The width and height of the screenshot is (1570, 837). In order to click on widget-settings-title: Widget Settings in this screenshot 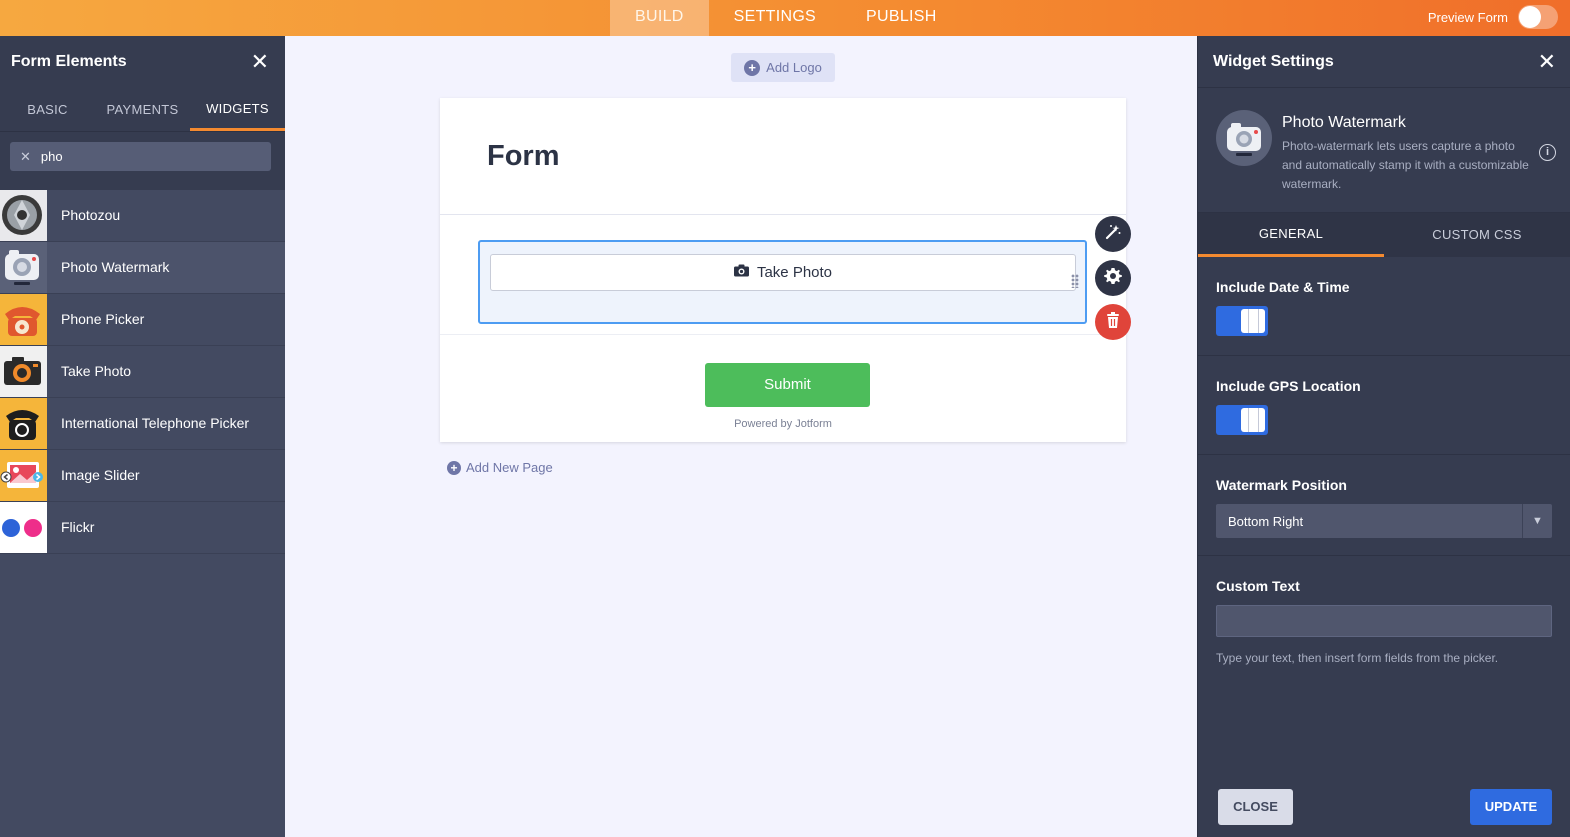, I will do `click(1273, 61)`.